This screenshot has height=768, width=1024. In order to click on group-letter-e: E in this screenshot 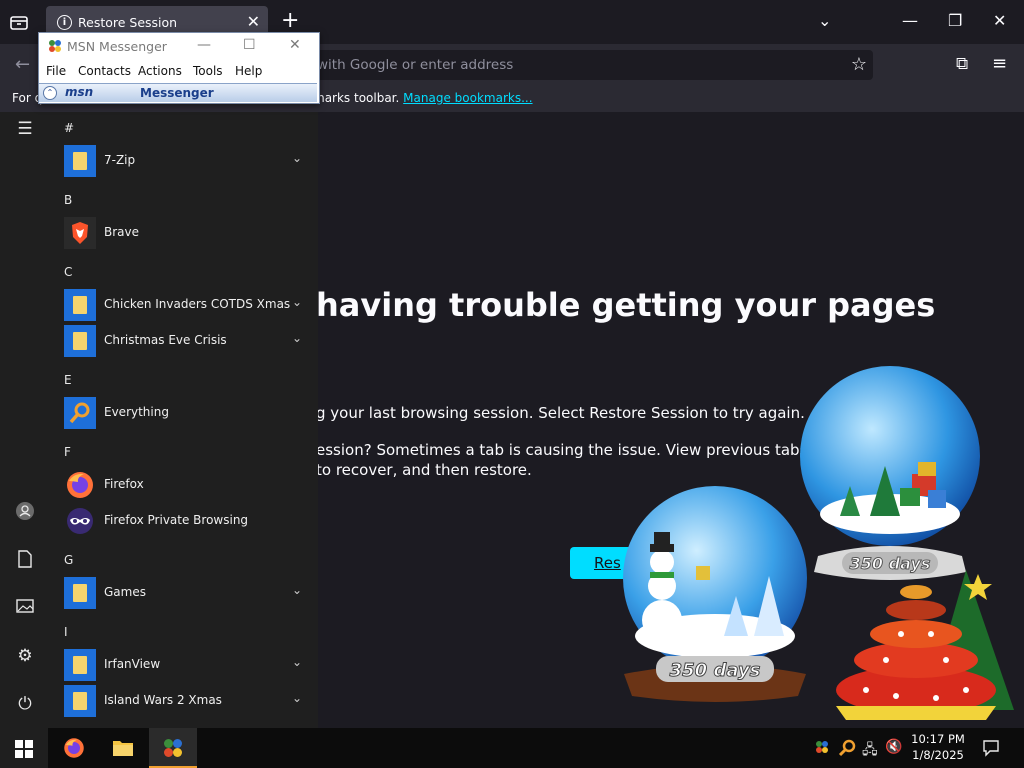, I will do `click(68, 380)`.